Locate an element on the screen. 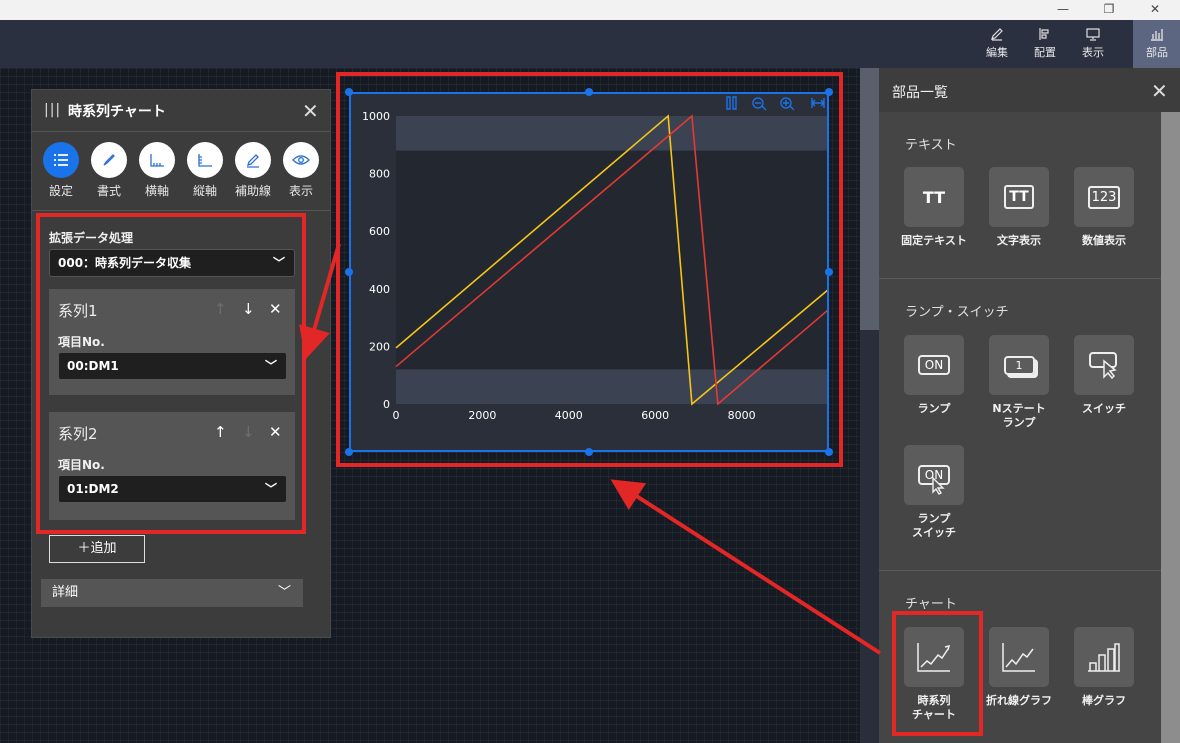  parts-scrollbar-thumb is located at coordinates (1170, 427).